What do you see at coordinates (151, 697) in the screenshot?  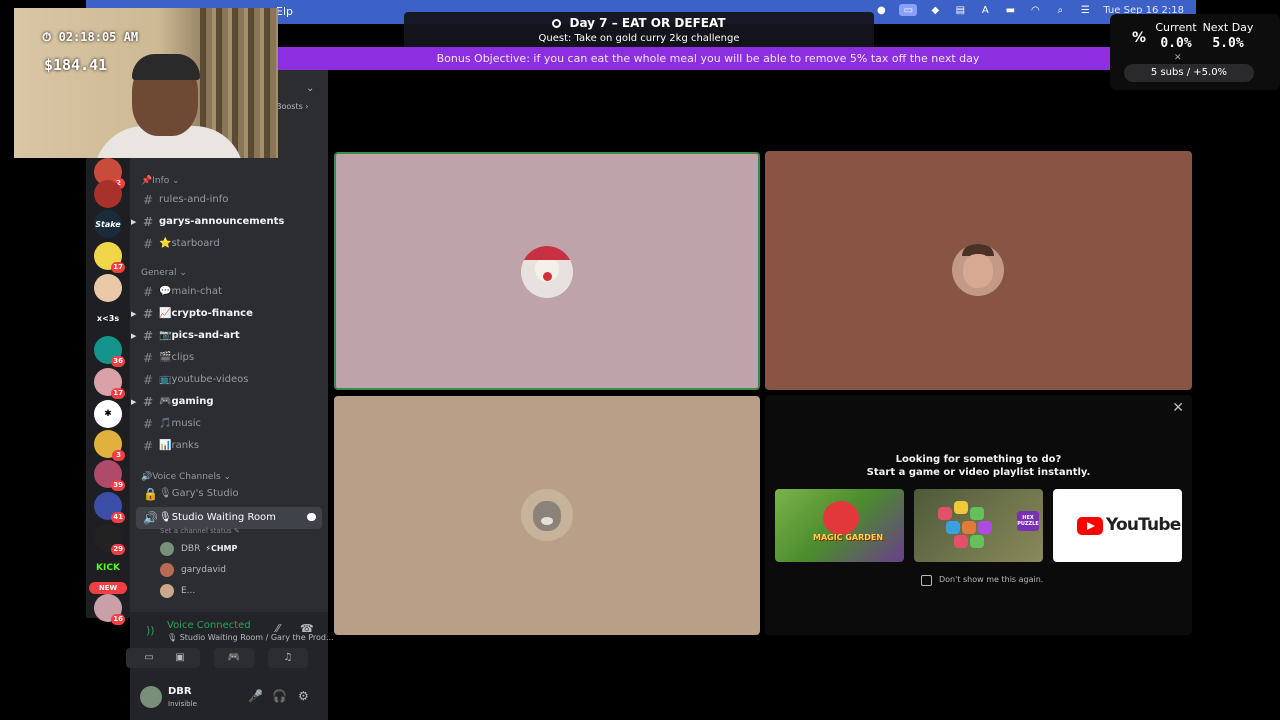 I see `user-avatar` at bounding box center [151, 697].